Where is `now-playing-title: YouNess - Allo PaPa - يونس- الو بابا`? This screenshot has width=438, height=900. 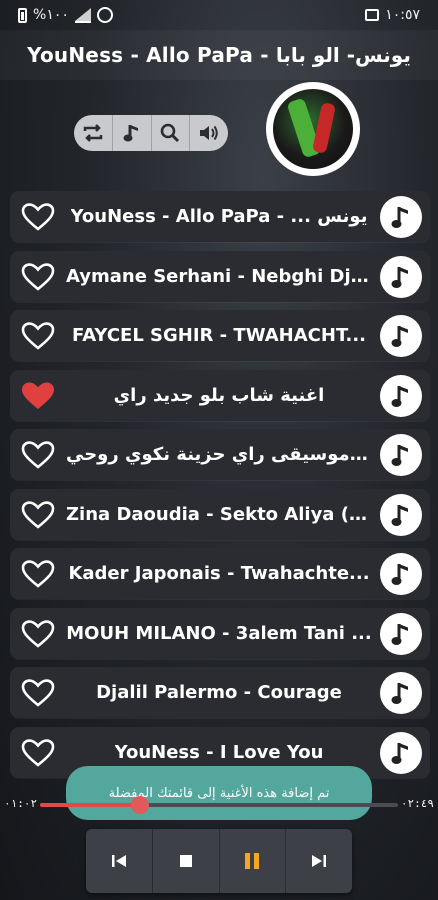
now-playing-title: YouNess - Allo PaPa - يونس- الو بابا is located at coordinates (219, 55).